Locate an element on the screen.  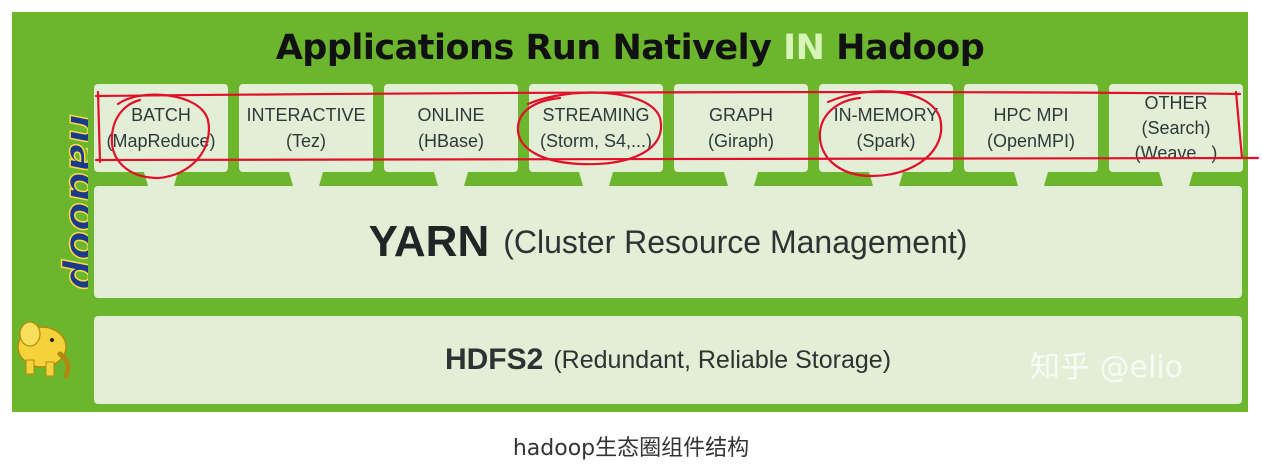
app-box-batch: BATCH (MapReduce) is located at coordinates (161, 128).